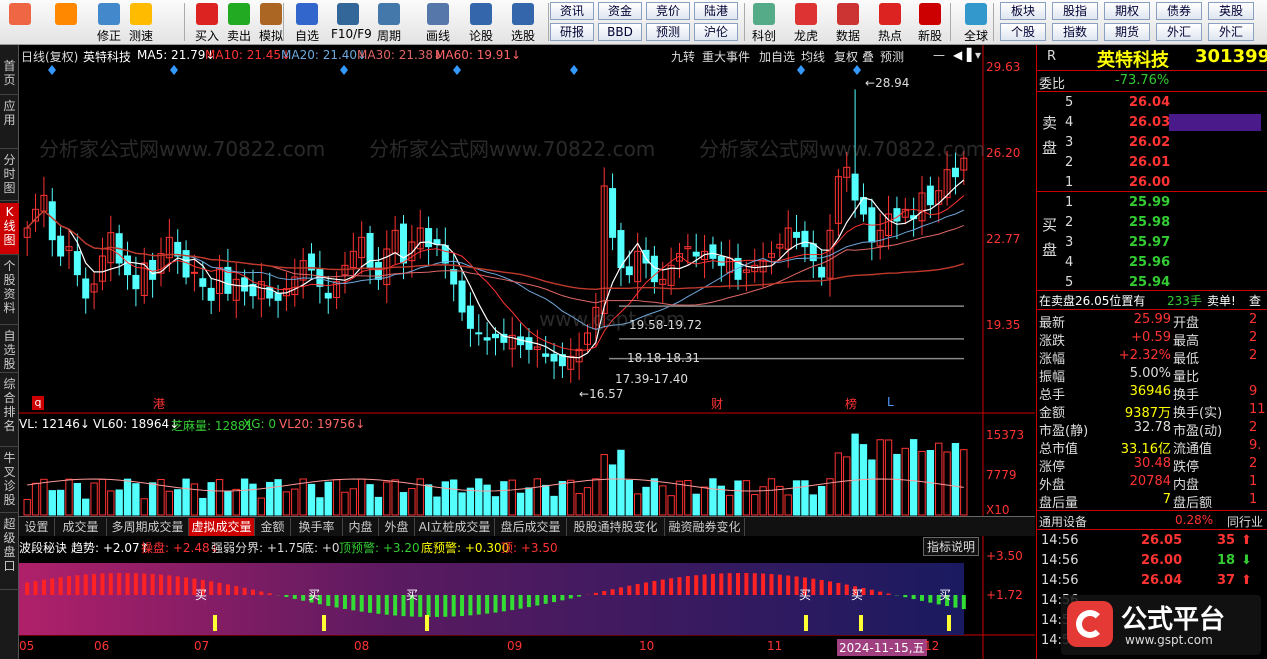 The height and width of the screenshot is (659, 1267). I want to click on event-marker-rank: 榜, so click(851, 403).